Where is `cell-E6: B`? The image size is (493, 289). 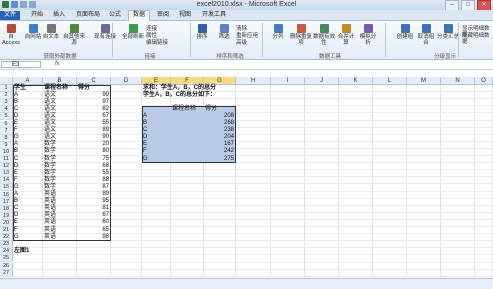
cell-E6: B is located at coordinates (145, 123).